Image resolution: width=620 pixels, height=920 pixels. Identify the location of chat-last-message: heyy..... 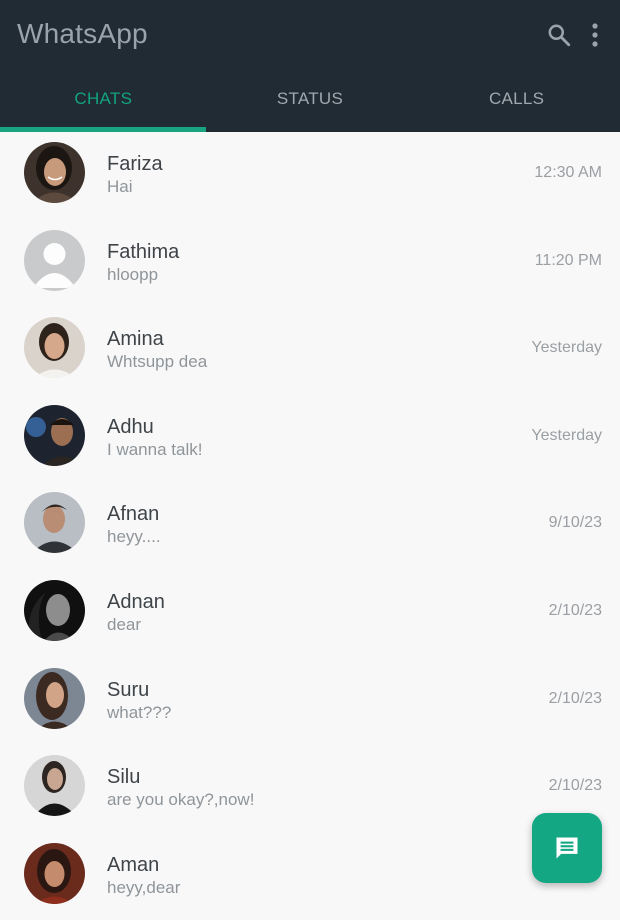
(134, 537).